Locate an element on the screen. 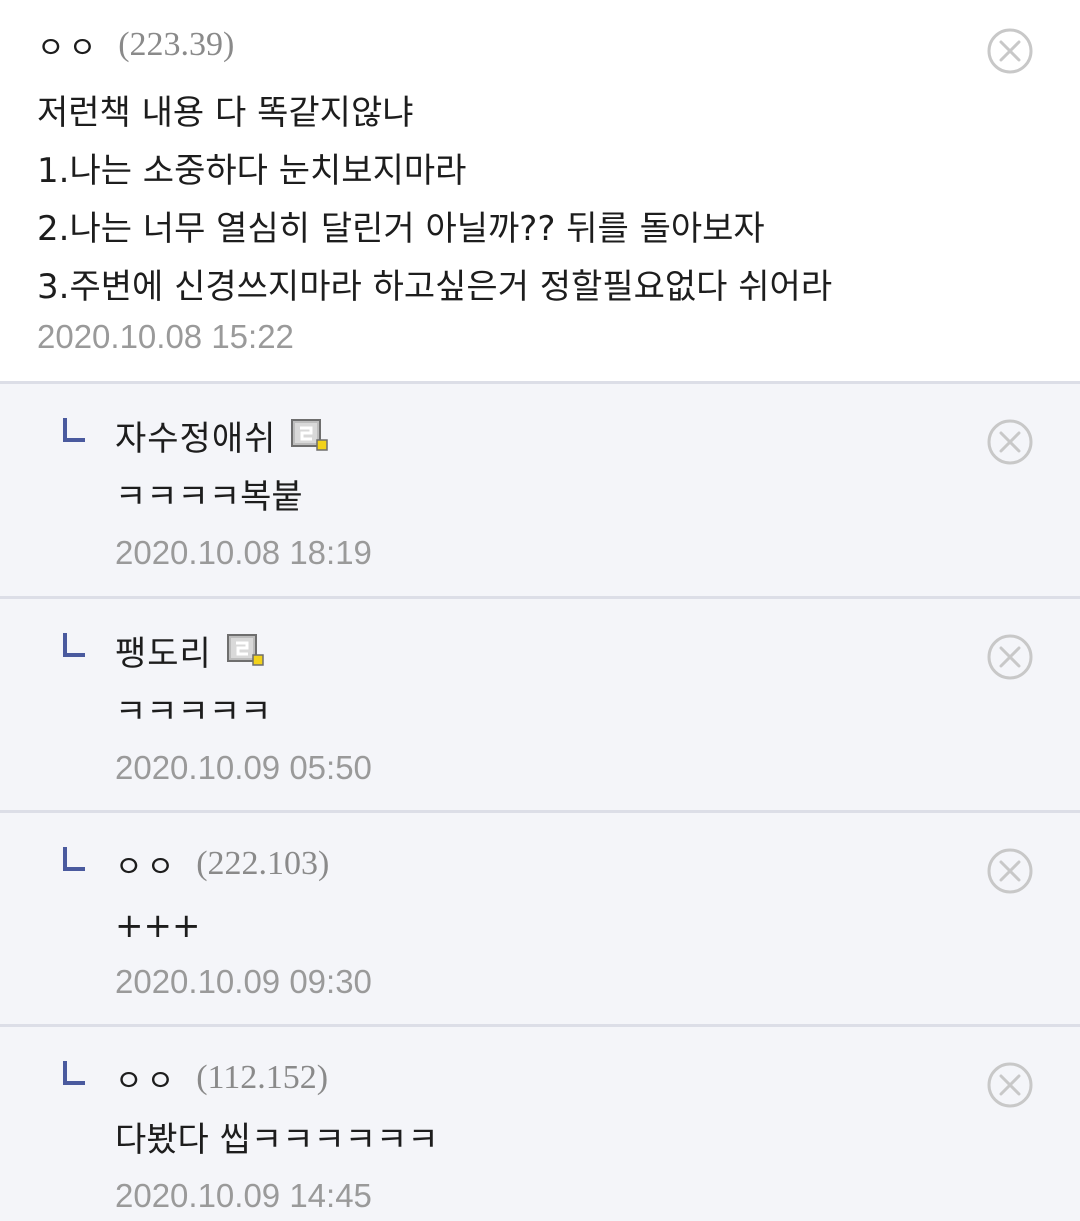  reply-body: +++ is located at coordinates (158, 926).